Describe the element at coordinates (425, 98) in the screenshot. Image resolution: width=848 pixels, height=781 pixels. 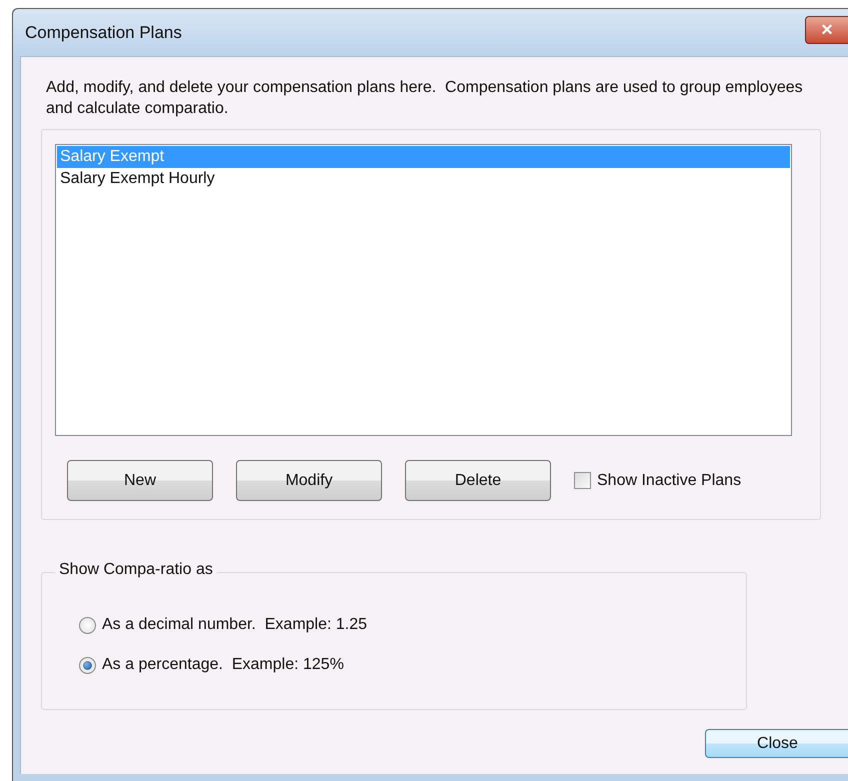
I see `description-text: Add, modify, and delete your compensation plans here. Compensation plans are used to group employees and calculate comparatio.` at that location.